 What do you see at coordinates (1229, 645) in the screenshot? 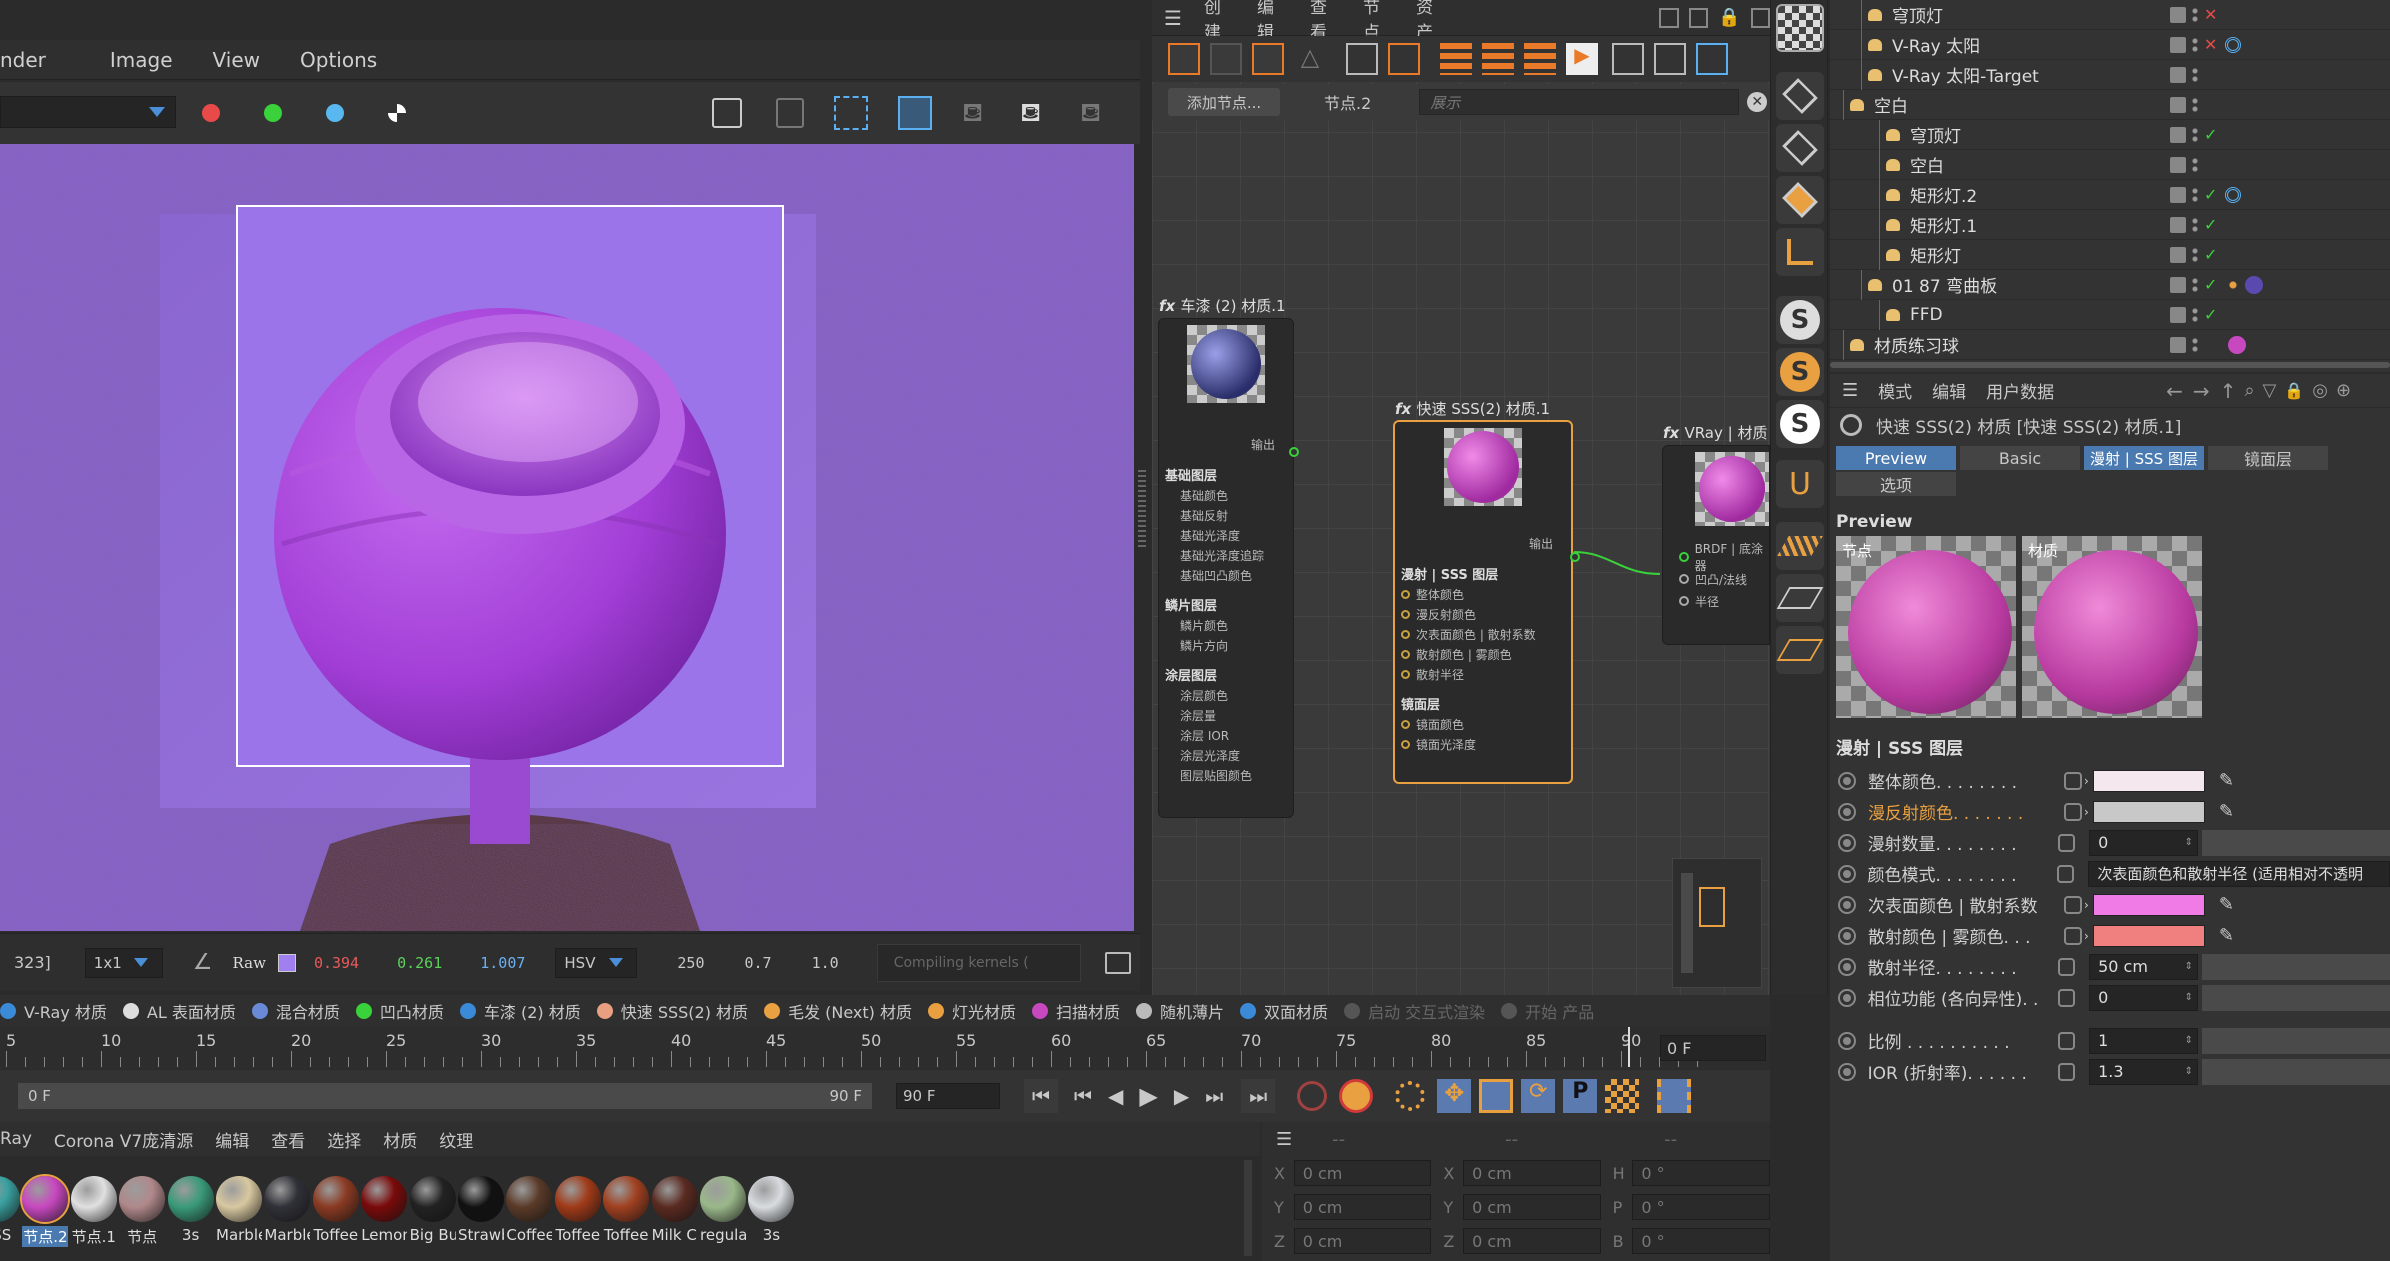
I see `input-port-row: 鳞片方向` at bounding box center [1229, 645].